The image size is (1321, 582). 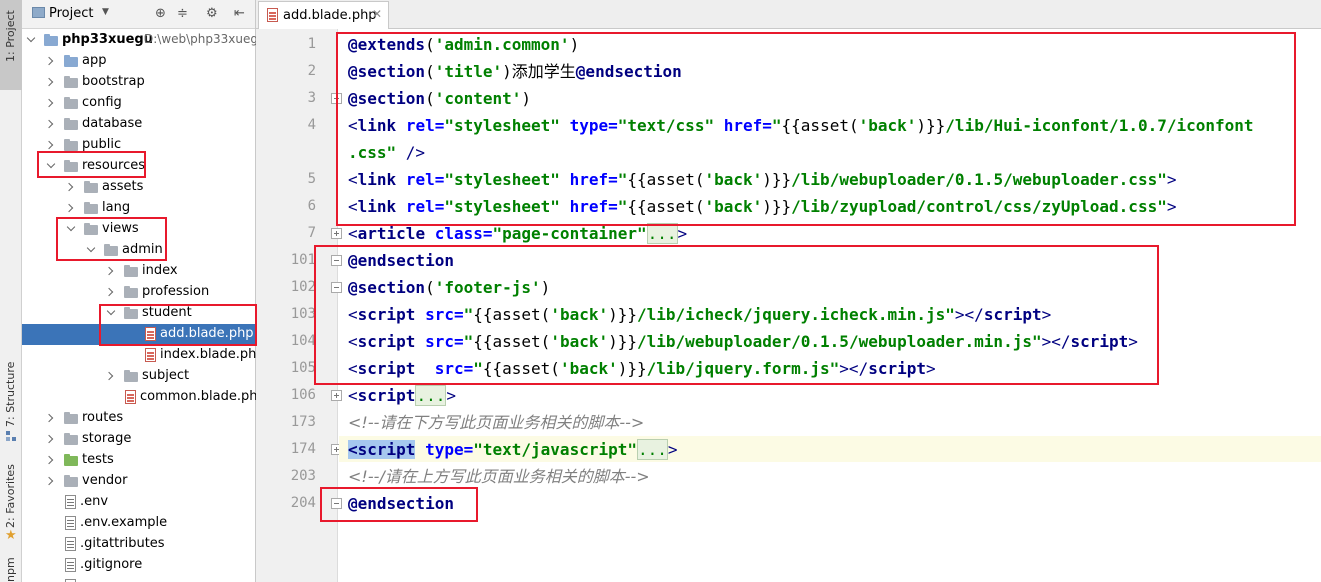 What do you see at coordinates (139, 229) in the screenshot?
I see `tree-folder-item: views` at bounding box center [139, 229].